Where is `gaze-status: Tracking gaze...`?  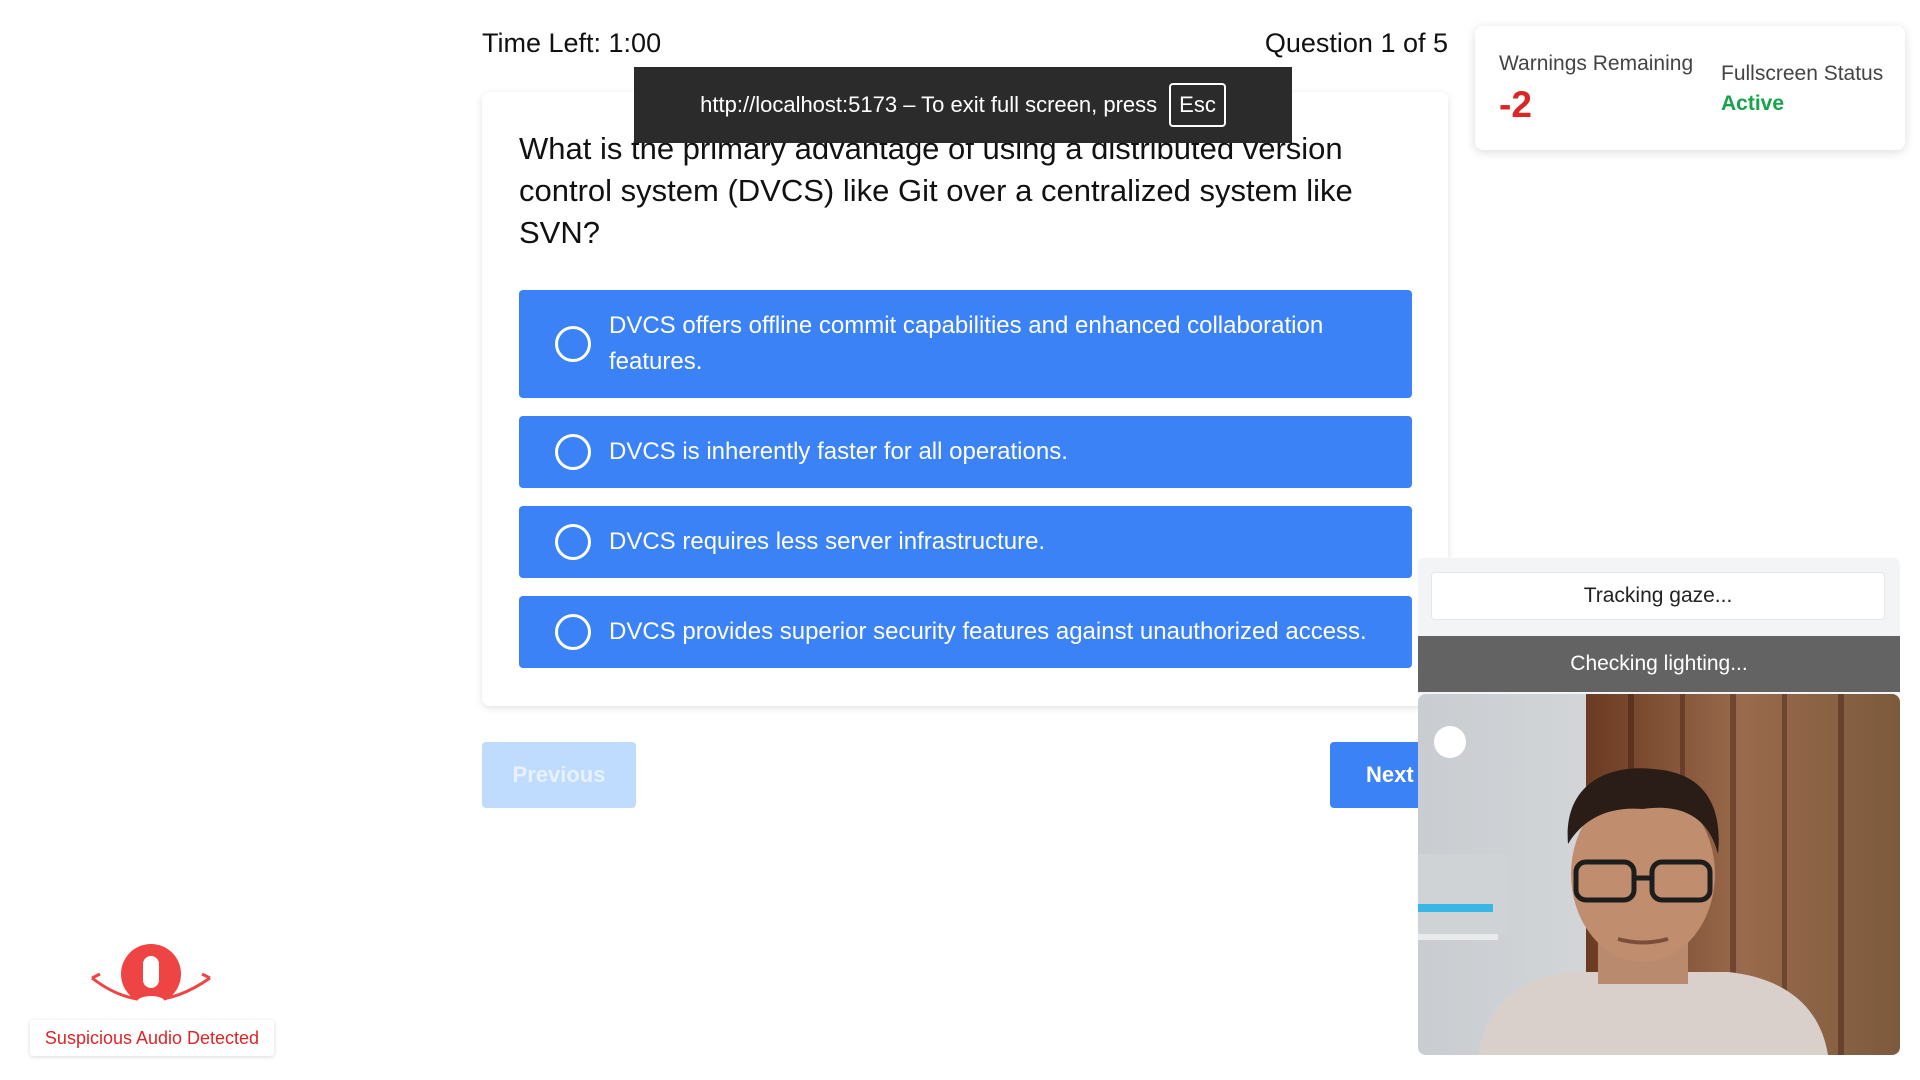
gaze-status: Tracking gaze... is located at coordinates (1658, 596).